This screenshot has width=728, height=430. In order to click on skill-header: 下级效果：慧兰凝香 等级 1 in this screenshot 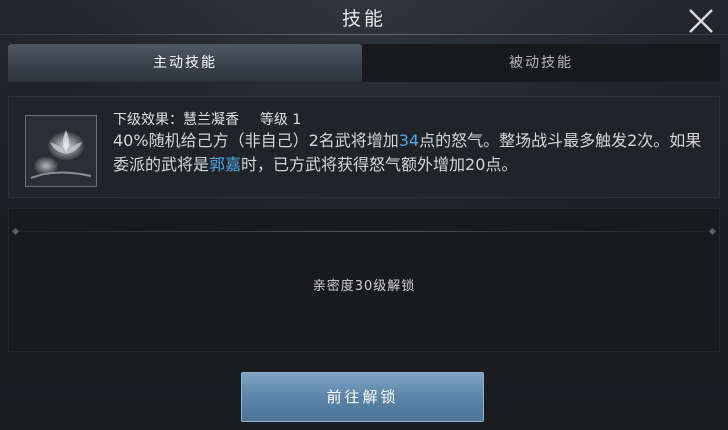, I will do `click(207, 119)`.